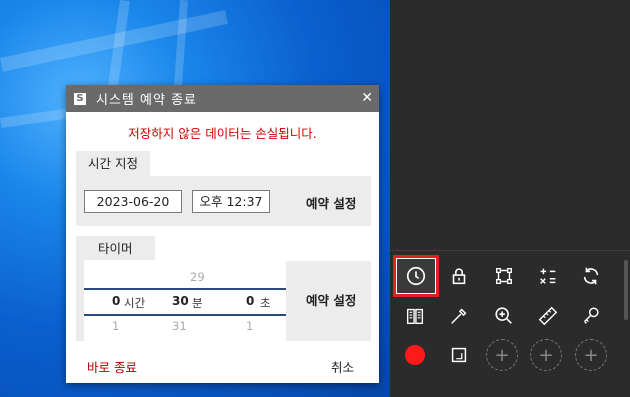  I want to click on timer-picker: 29 0 시간 30 분 0 초 1 31 1, so click(185, 301).